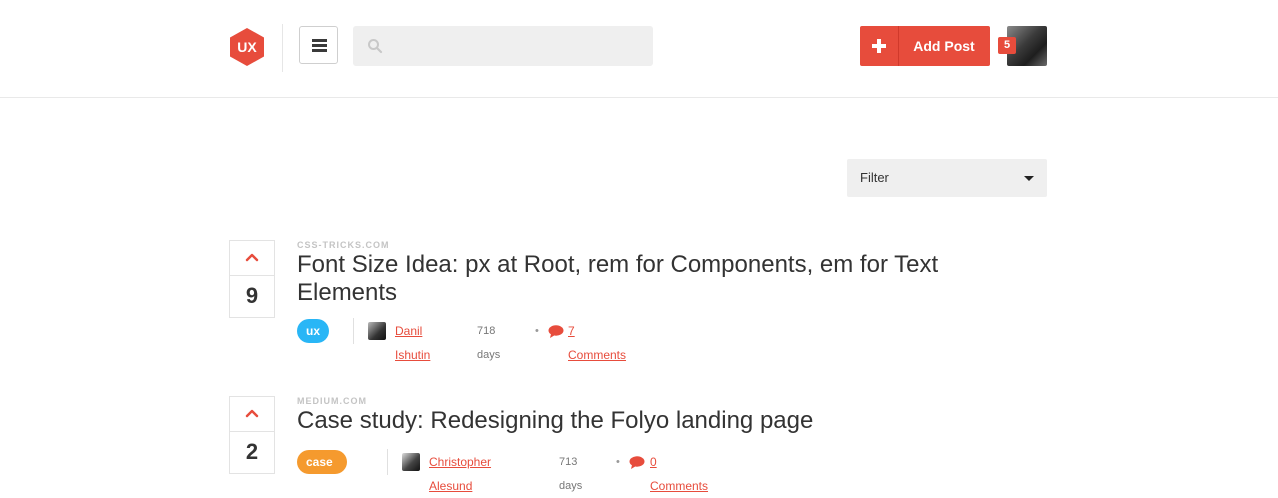 This screenshot has width=1278, height=498. I want to click on hamburger-menu-icon, so click(319, 45).